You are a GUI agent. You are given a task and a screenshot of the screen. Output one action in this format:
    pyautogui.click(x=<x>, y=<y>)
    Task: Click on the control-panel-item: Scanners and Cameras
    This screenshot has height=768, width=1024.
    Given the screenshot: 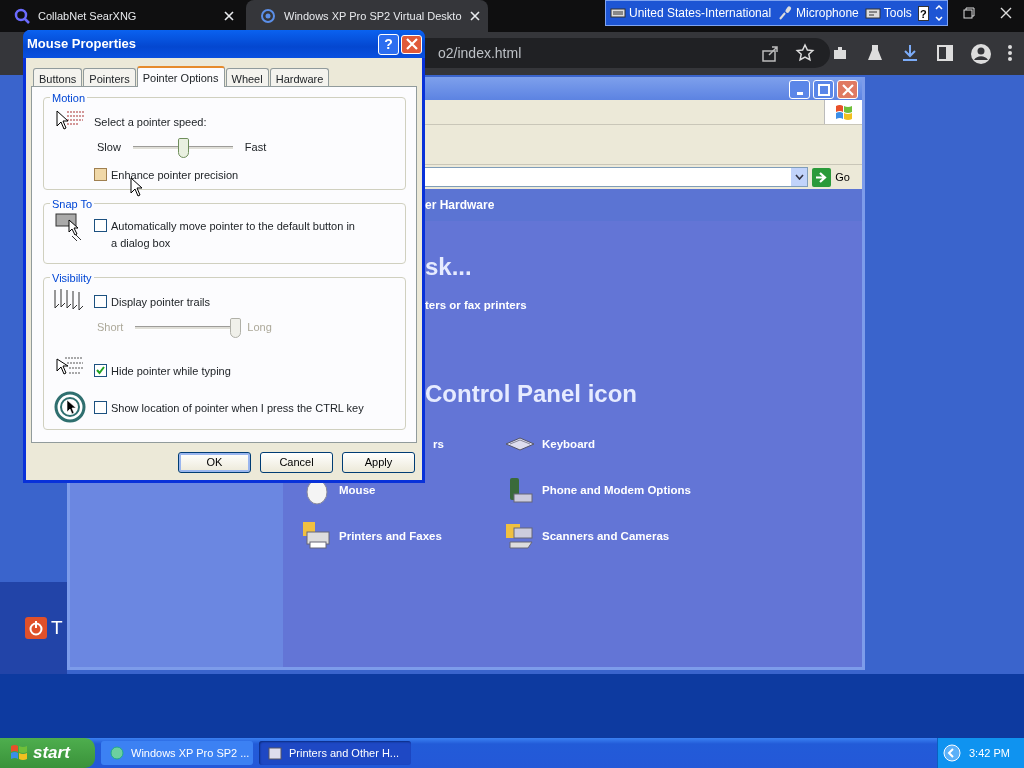 What is the action you would take?
    pyautogui.click(x=606, y=536)
    